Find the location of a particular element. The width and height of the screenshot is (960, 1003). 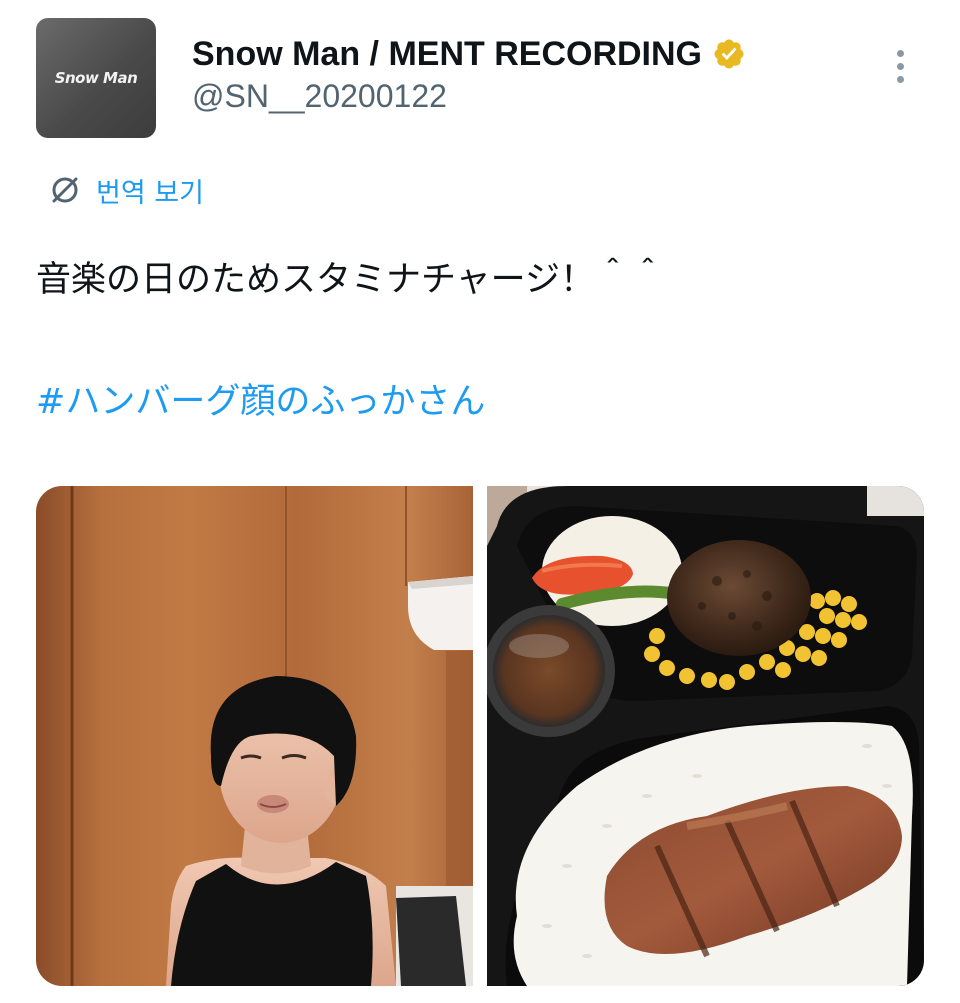

translate-globe-icon is located at coordinates (65, 190).